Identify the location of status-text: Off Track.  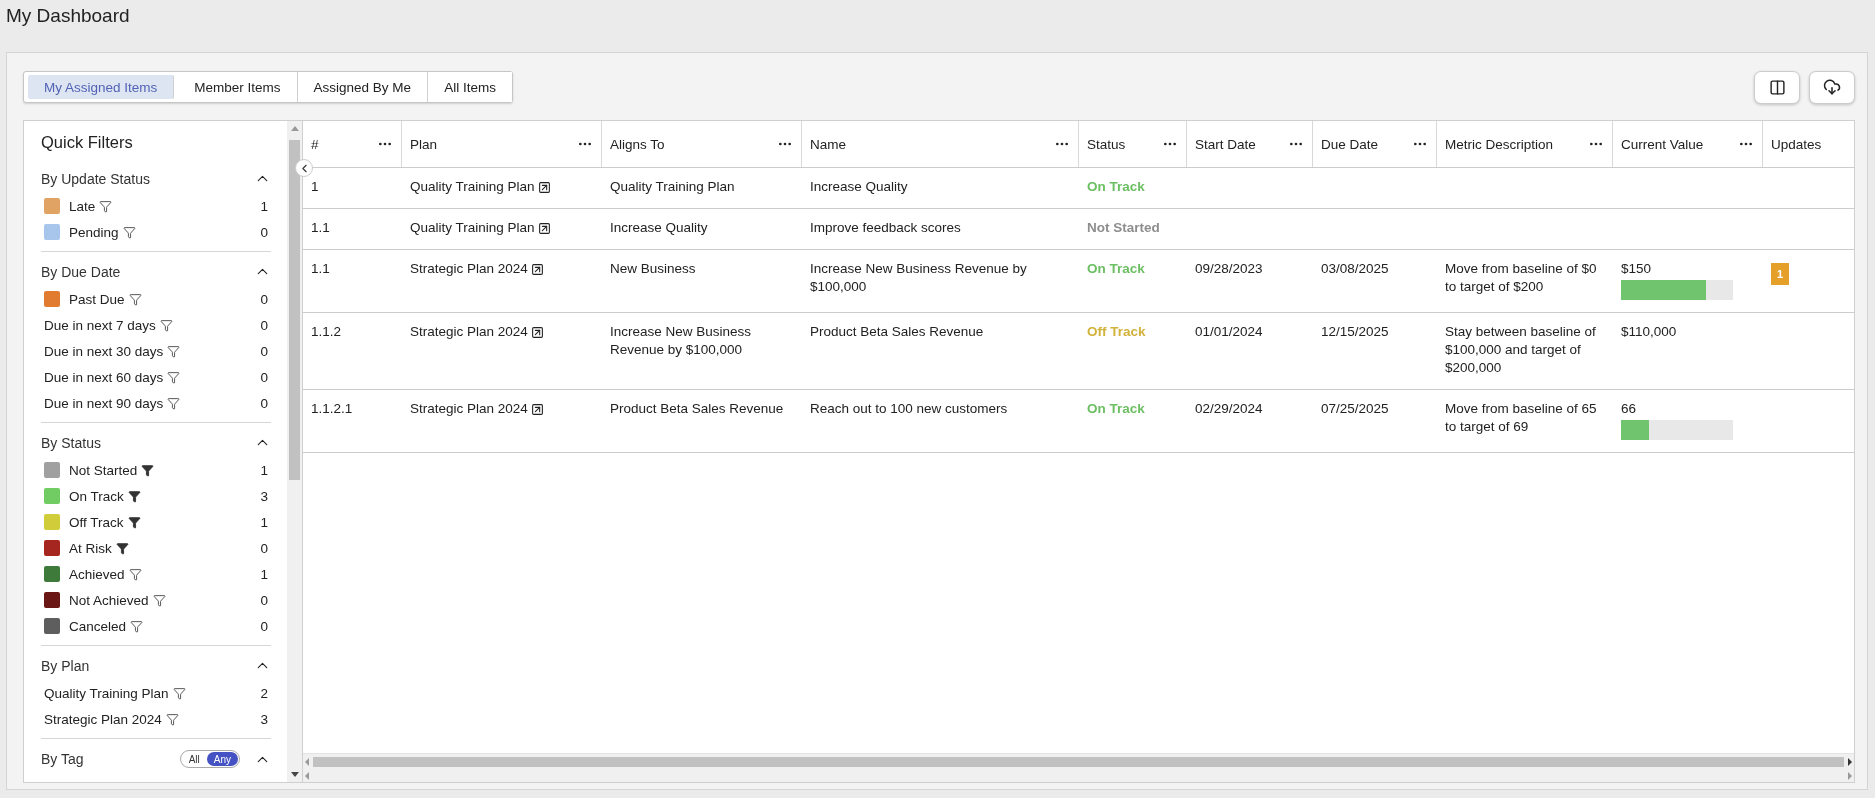
(1116, 331).